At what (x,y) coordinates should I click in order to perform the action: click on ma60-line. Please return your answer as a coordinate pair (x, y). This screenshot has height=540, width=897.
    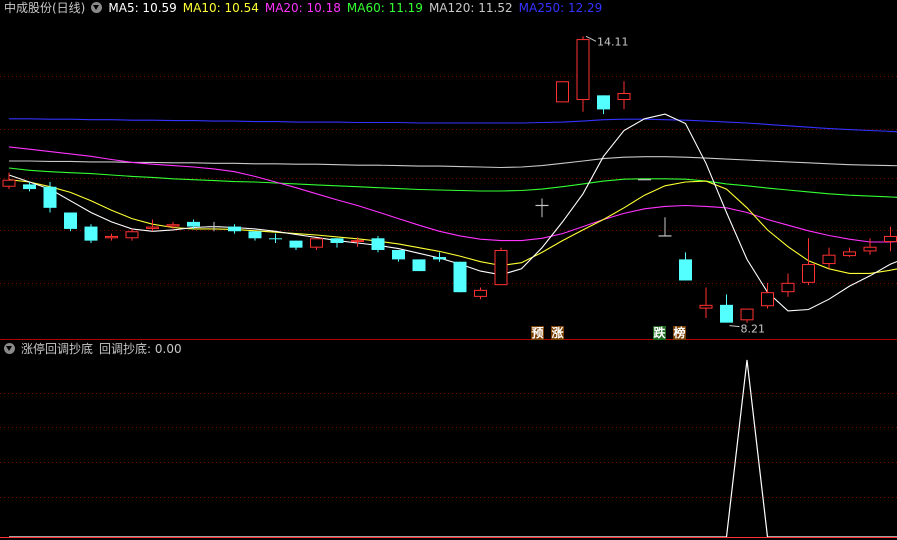
    Looking at the image, I should click on (452, 182).